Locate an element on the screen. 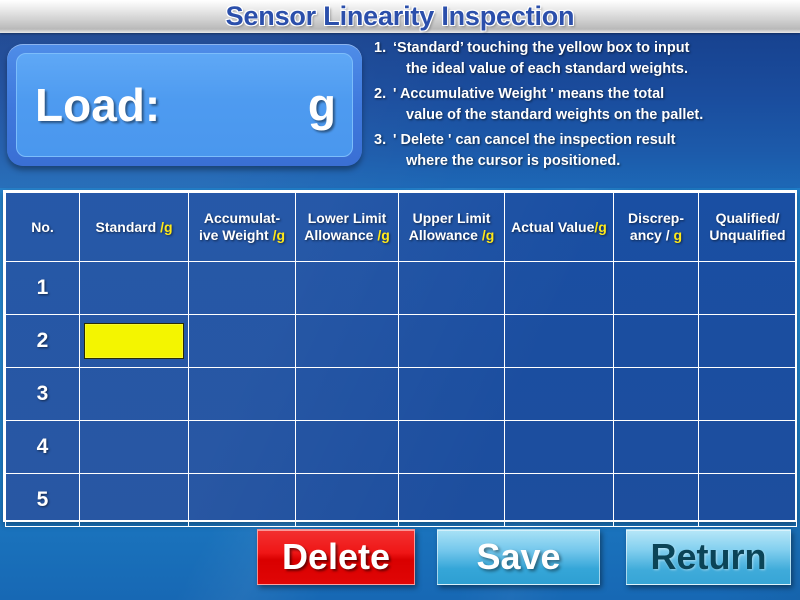  column-header-accumulative-line1: Accumulat- is located at coordinates (242, 218).